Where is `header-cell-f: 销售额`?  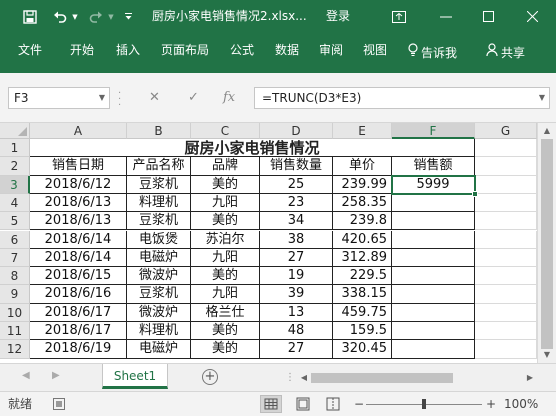 header-cell-f: 销售额 is located at coordinates (433, 166).